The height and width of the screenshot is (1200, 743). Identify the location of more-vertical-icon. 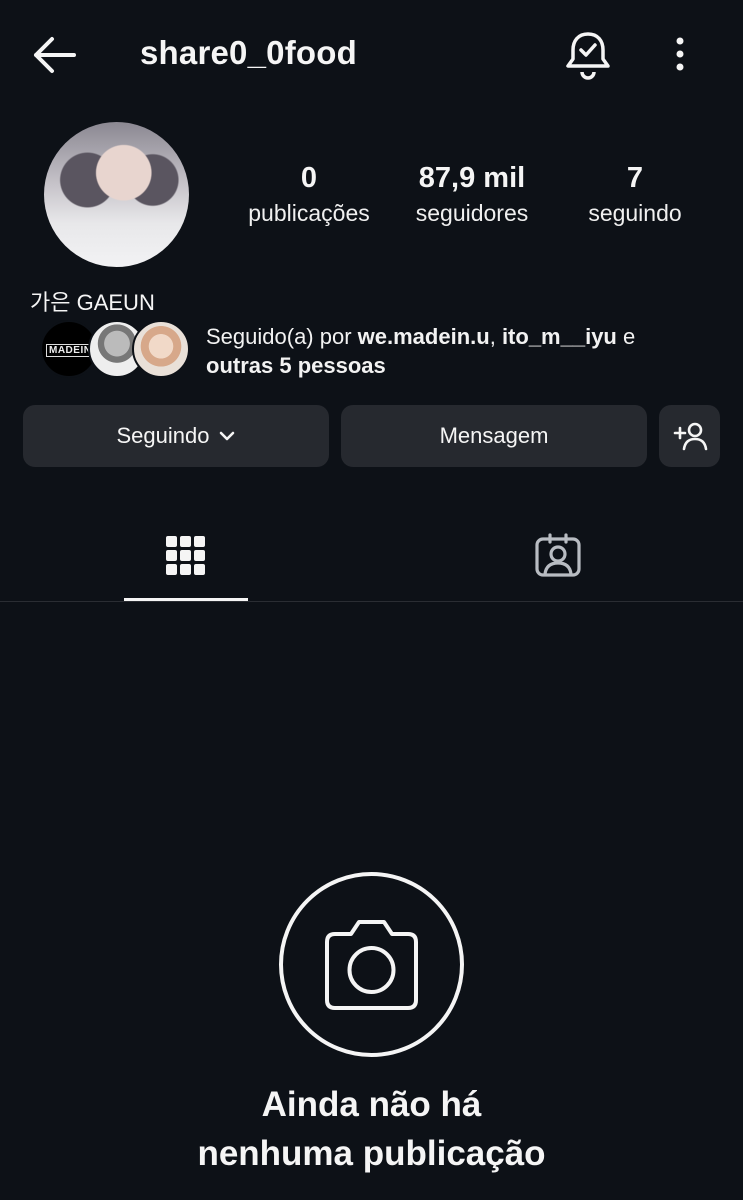
(680, 54).